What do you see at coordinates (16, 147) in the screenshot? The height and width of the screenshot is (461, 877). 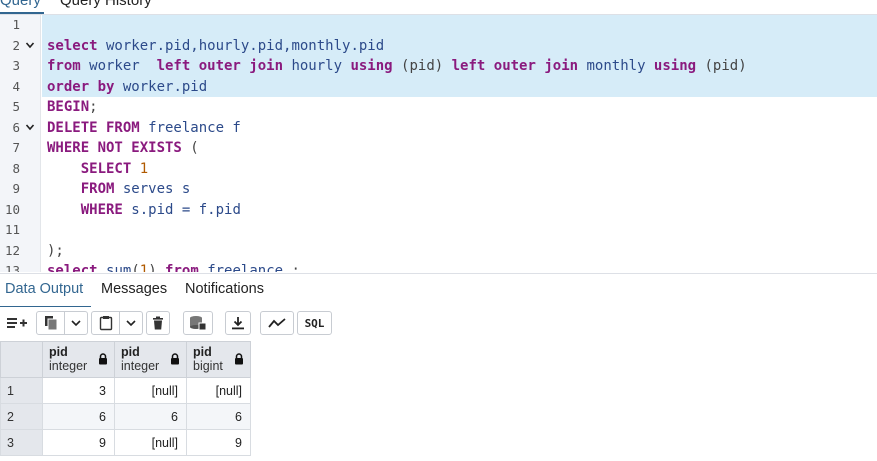 I see `line-number: 7` at bounding box center [16, 147].